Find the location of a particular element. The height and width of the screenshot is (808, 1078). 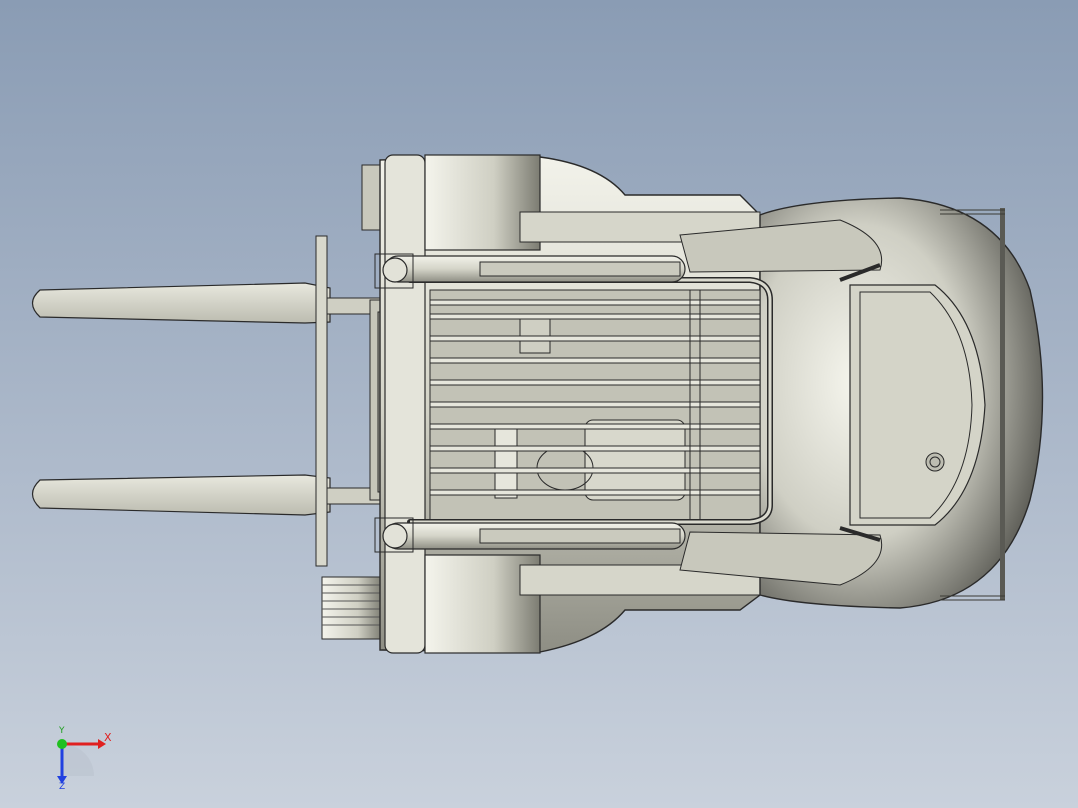

x-axis-label: X is located at coordinates (108, 737).